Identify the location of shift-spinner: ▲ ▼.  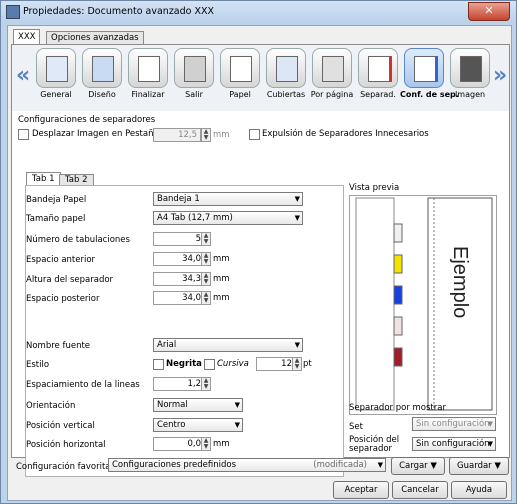
(206, 135).